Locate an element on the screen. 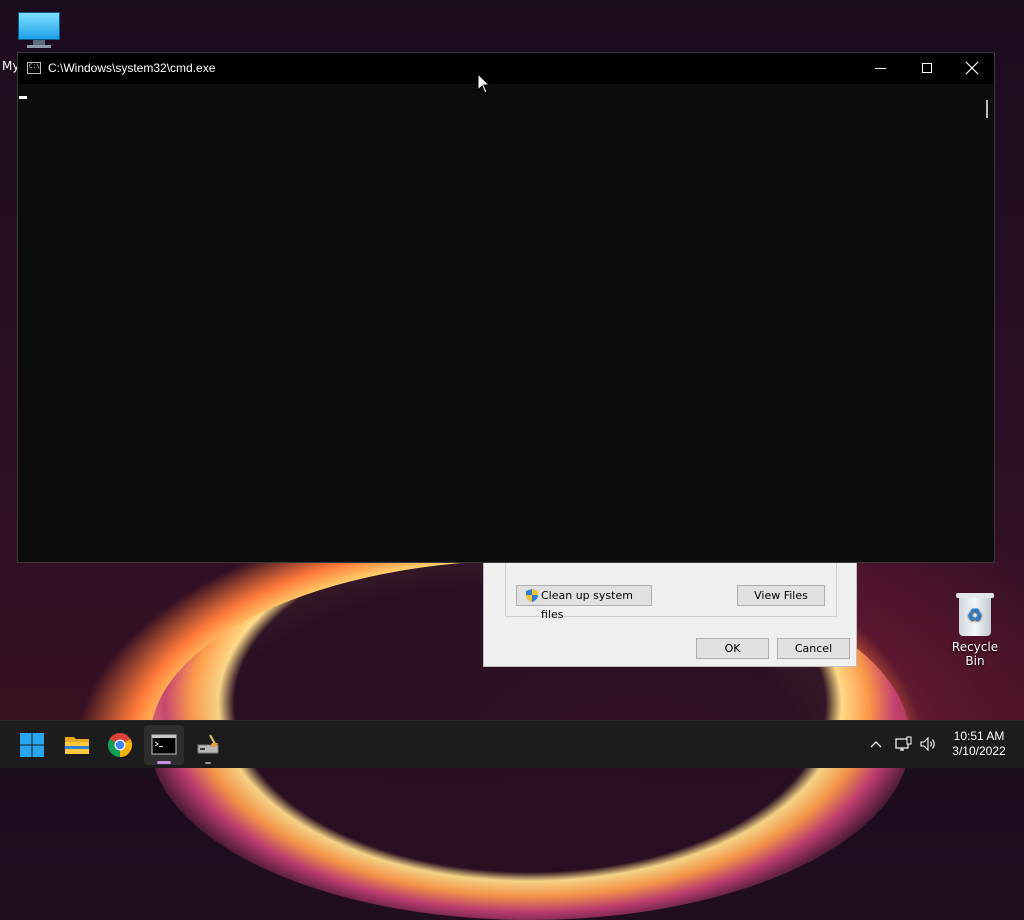 This screenshot has height=920, width=1024. view-files-button: View Files is located at coordinates (781, 595).